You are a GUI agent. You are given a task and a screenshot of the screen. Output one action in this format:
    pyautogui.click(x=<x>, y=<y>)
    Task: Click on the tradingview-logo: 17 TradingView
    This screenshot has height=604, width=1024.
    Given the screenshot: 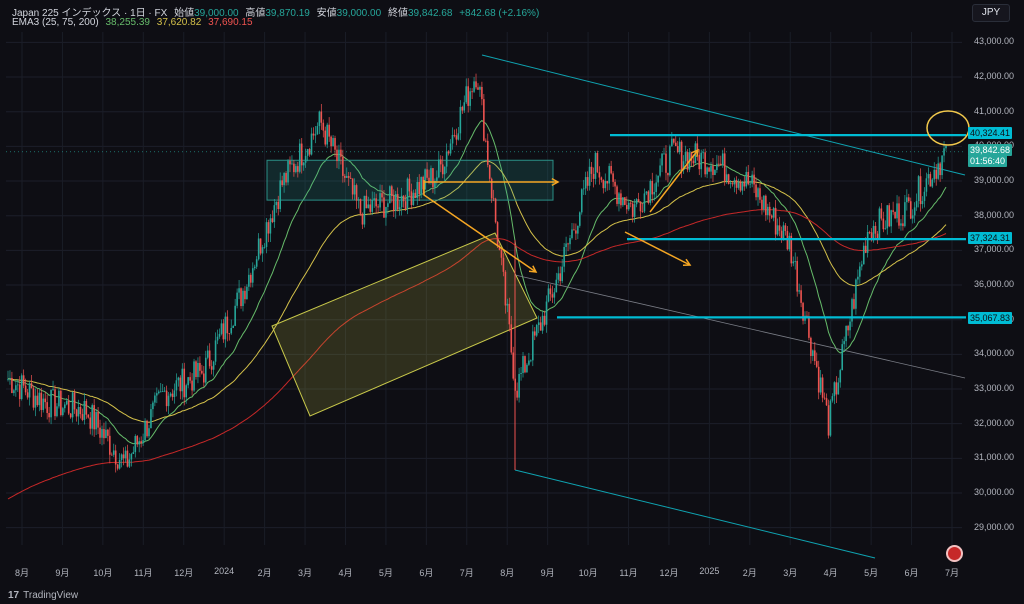 What is the action you would take?
    pyautogui.click(x=43, y=595)
    